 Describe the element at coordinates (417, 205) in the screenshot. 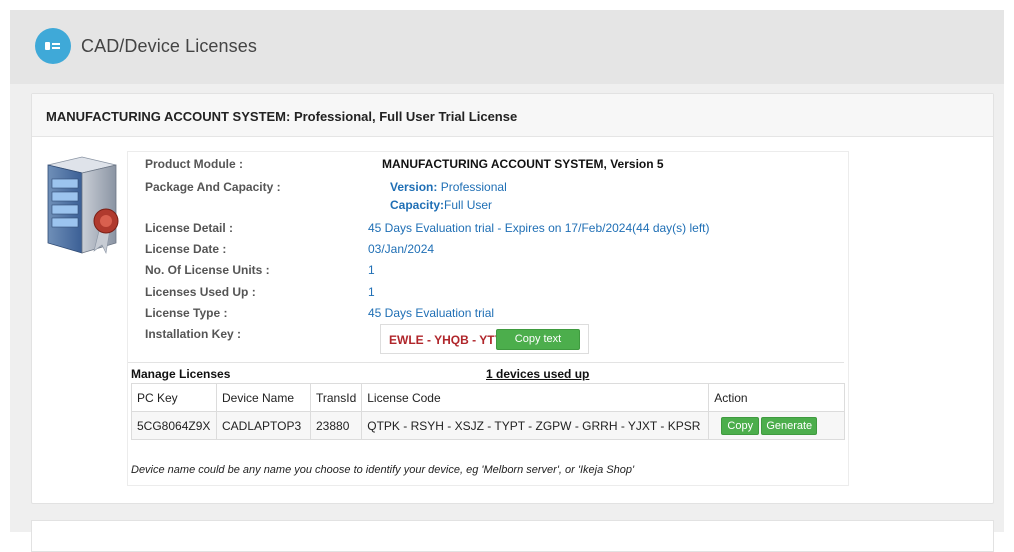

I see `capacity-key: Capacity:` at that location.